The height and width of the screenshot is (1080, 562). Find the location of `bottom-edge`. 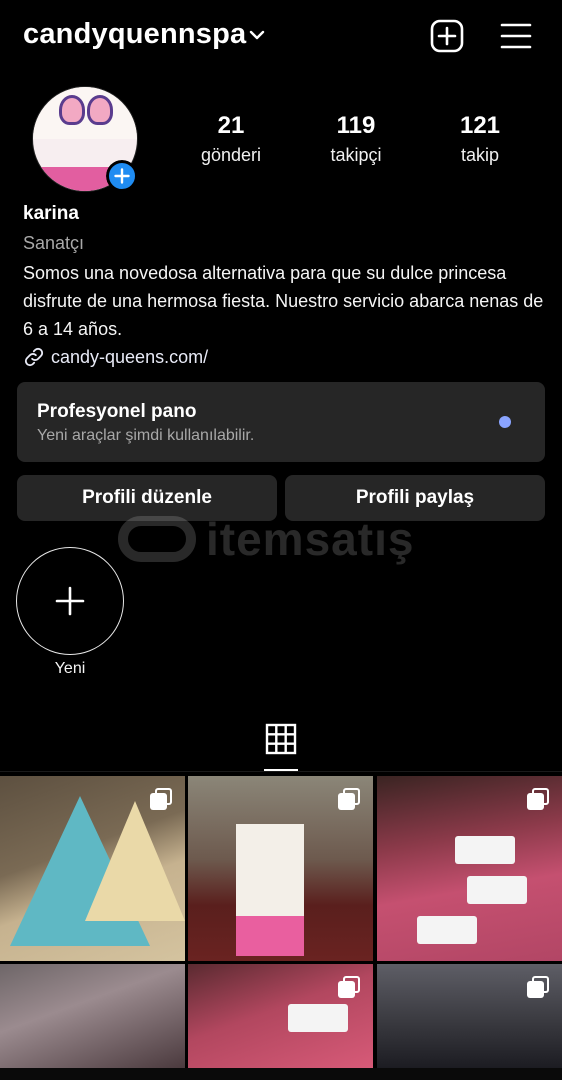

bottom-edge is located at coordinates (281, 1074).